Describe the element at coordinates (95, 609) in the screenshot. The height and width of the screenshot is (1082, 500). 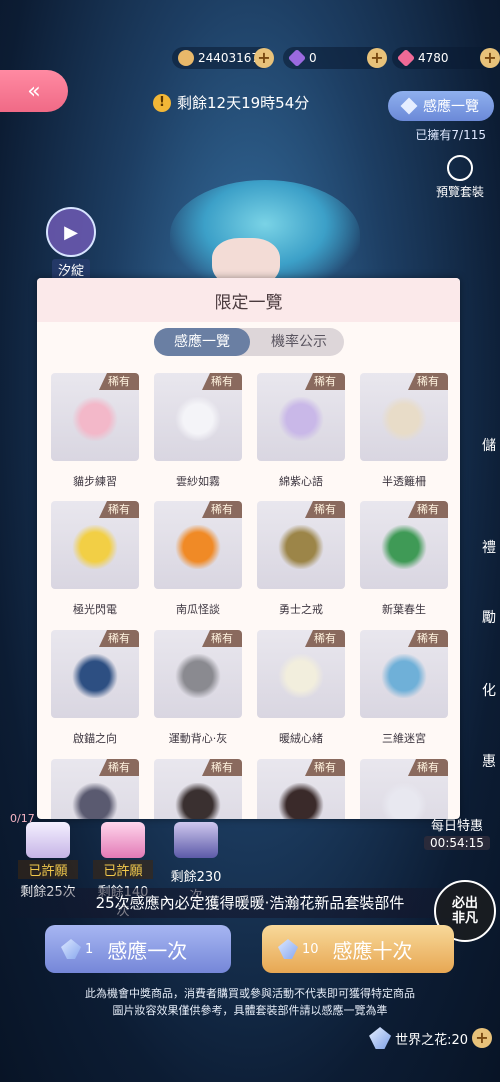
I see `item-name: 極光閃電` at that location.